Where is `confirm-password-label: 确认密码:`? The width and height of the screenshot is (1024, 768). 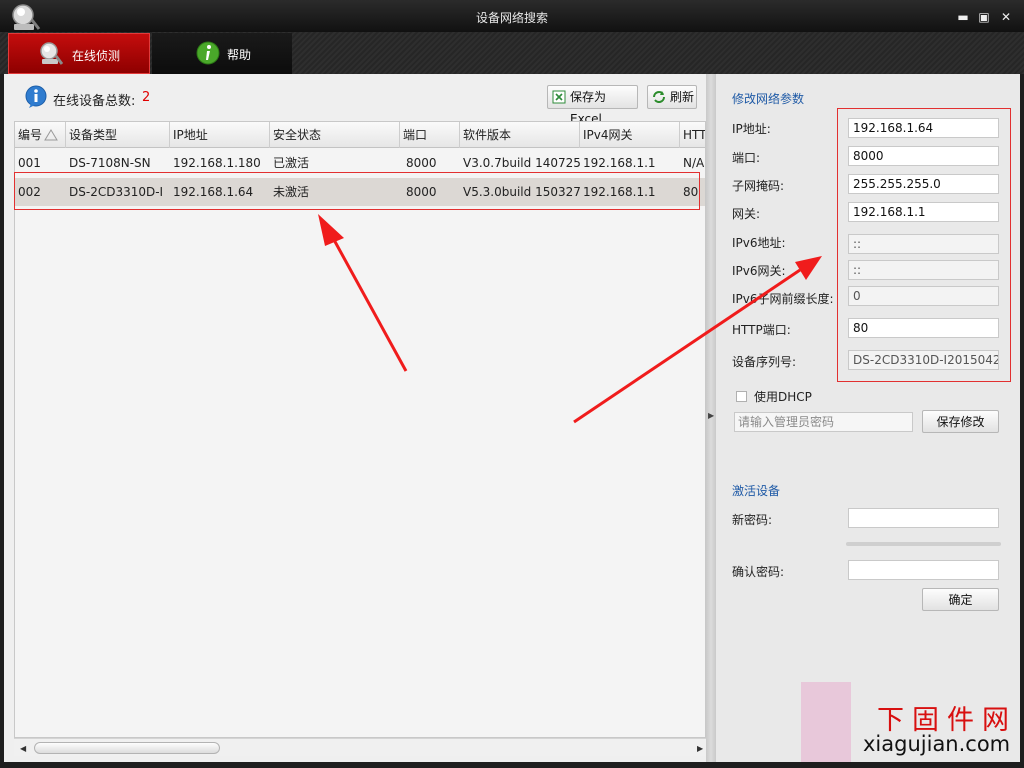
confirm-password-label: 确认密码: is located at coordinates (758, 572).